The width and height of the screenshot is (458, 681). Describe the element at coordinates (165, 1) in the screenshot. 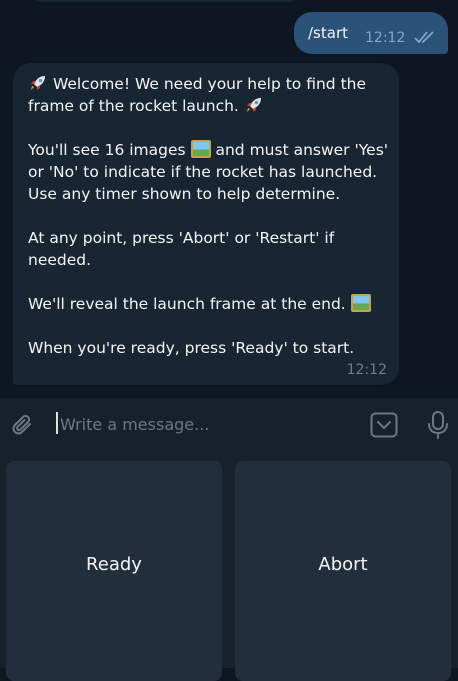

I see `previous-message-bubble` at that location.